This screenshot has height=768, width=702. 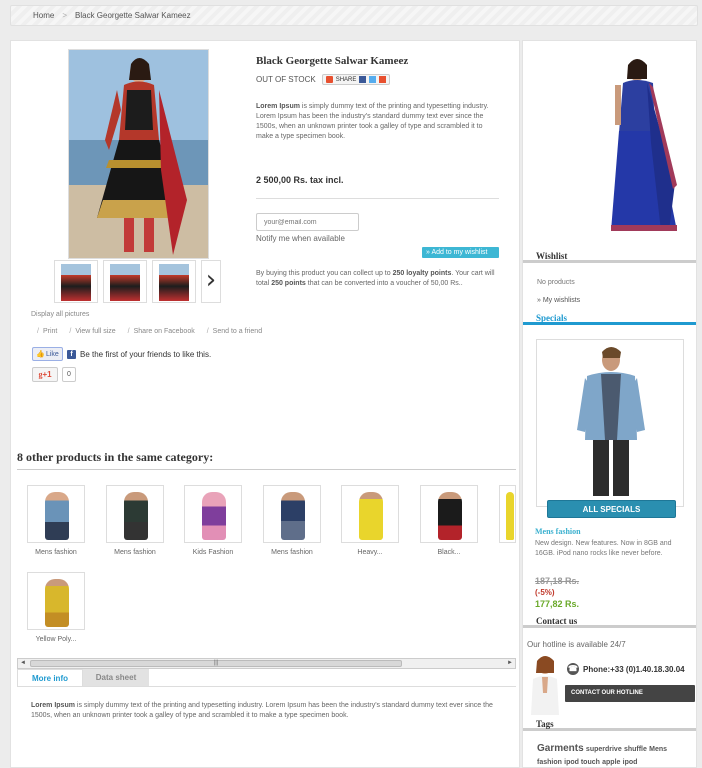 I want to click on tag-link: Garments, so click(x=560, y=748).